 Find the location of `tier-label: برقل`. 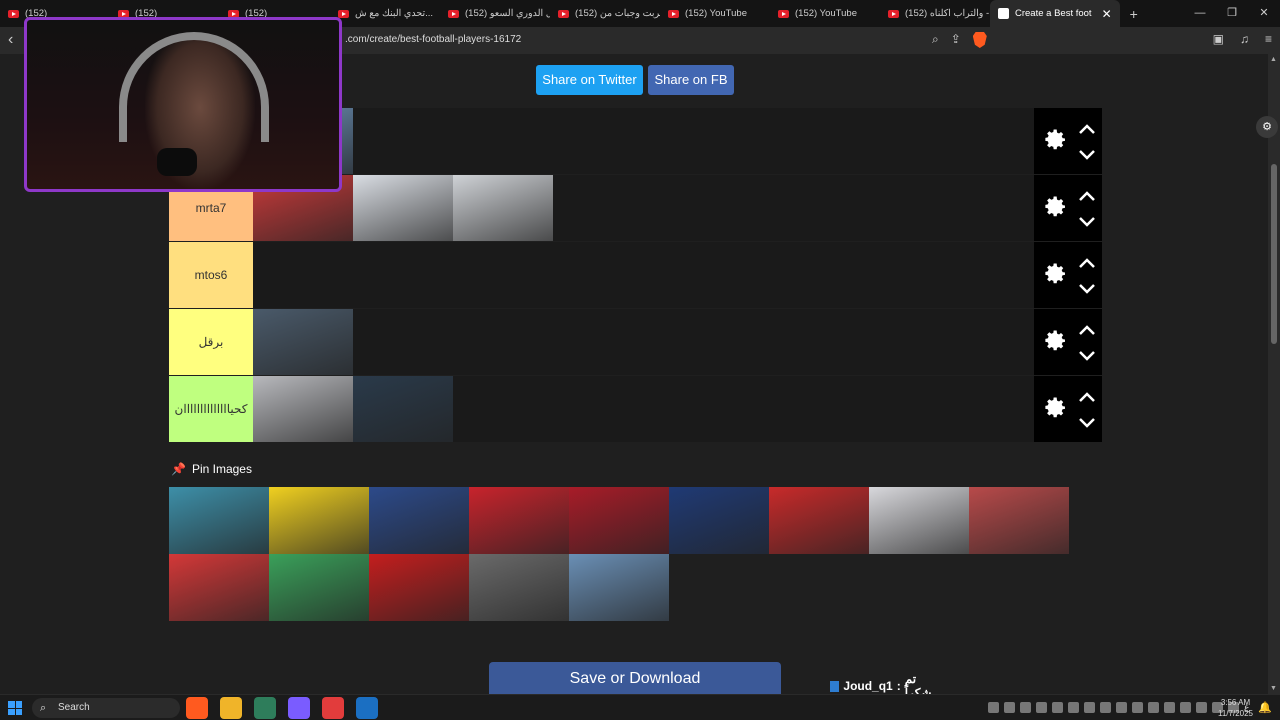

tier-label: برقل is located at coordinates (211, 342).